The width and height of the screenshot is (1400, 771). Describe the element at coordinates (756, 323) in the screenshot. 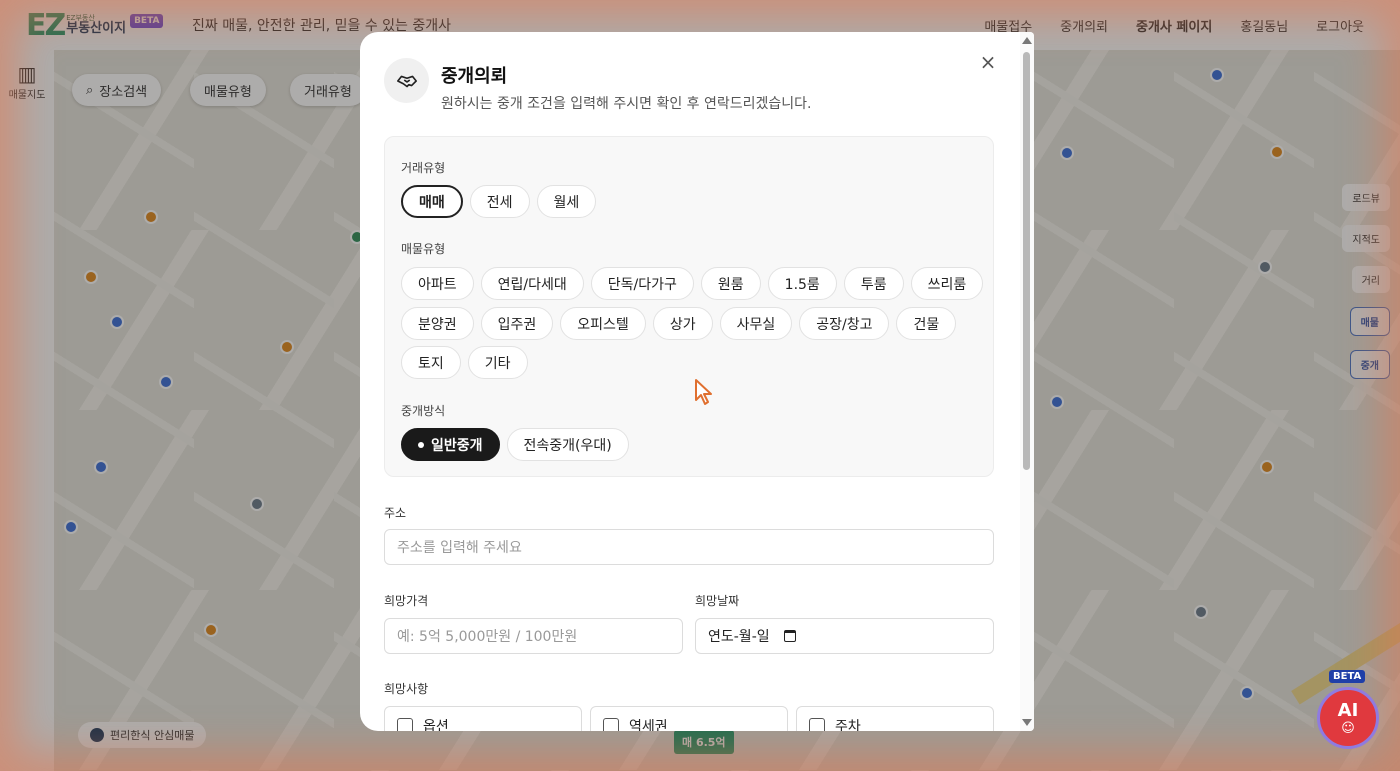

I see `property-type-option: 사무실` at that location.